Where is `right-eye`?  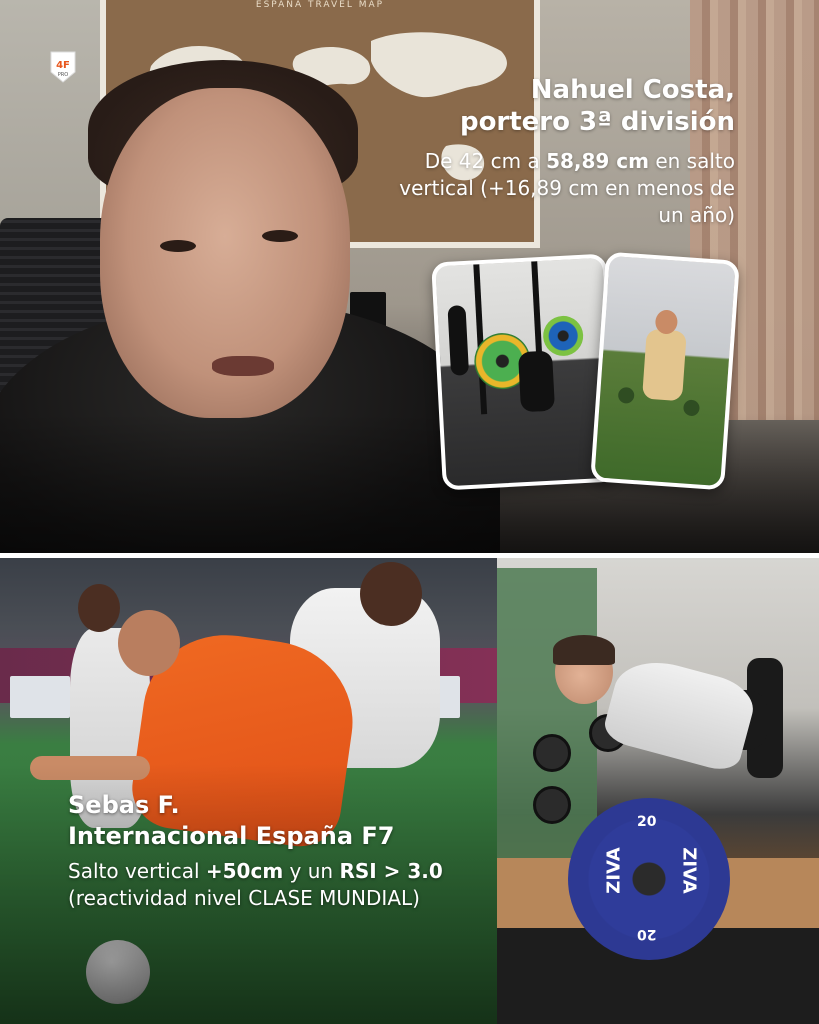
right-eye is located at coordinates (280, 236).